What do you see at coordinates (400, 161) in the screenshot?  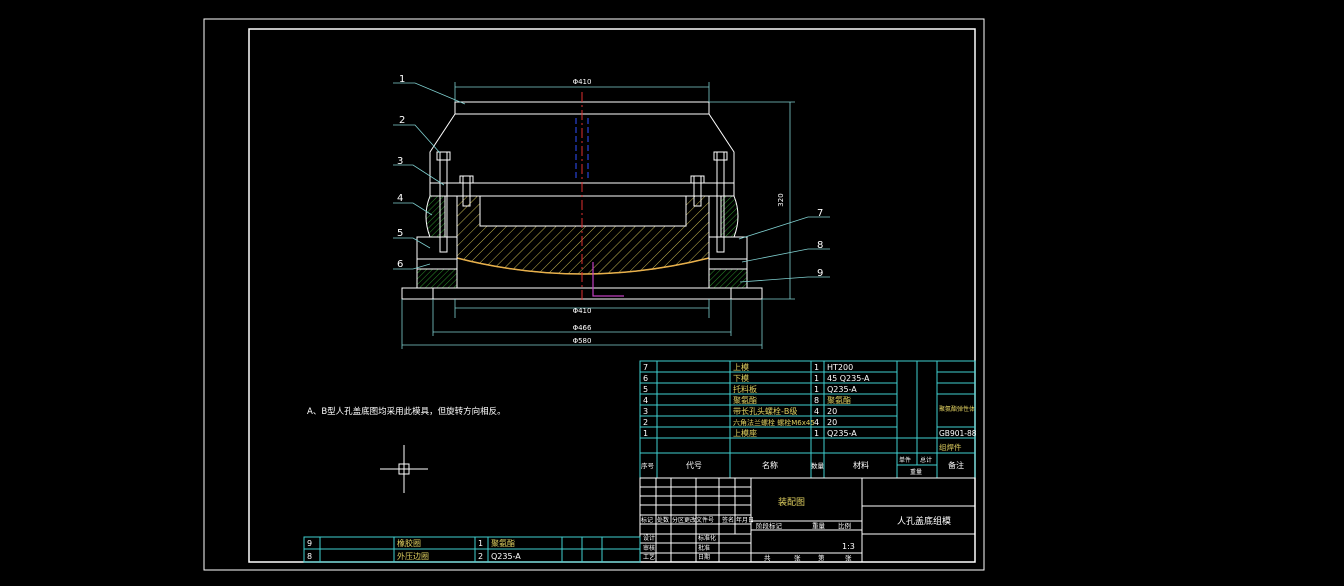 I see `callout-3: 3` at bounding box center [400, 161].